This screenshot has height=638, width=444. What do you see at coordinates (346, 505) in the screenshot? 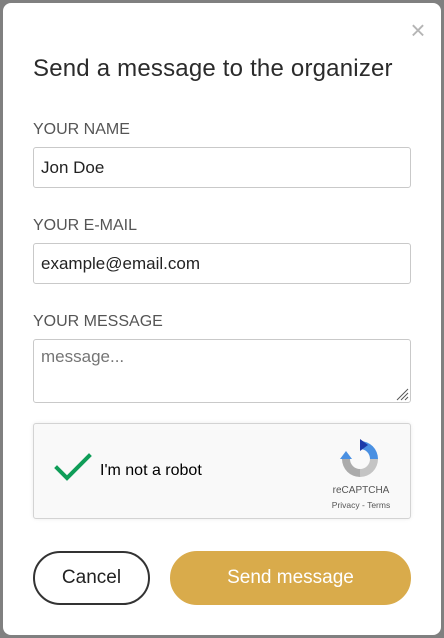
I see `recaptcha-privacy-link: Privacy` at bounding box center [346, 505].